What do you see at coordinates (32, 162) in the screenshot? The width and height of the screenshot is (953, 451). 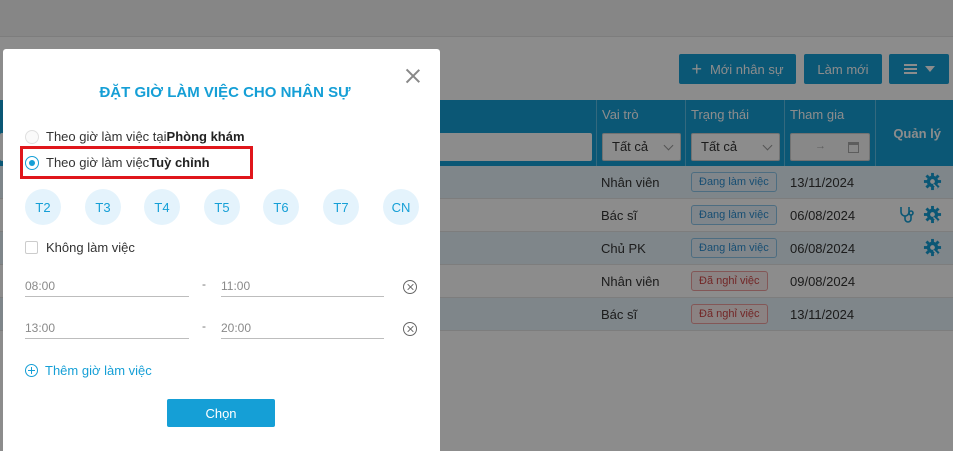 I see `radio-custom-hours` at bounding box center [32, 162].